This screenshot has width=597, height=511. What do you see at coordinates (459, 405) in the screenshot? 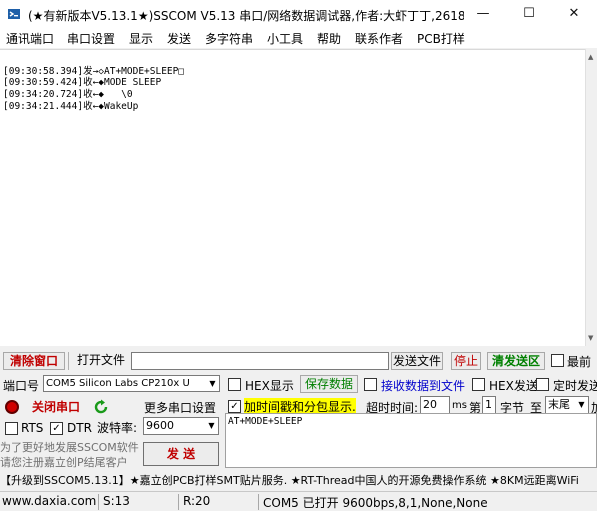
I see `timeout-unit: ms` at bounding box center [459, 405].